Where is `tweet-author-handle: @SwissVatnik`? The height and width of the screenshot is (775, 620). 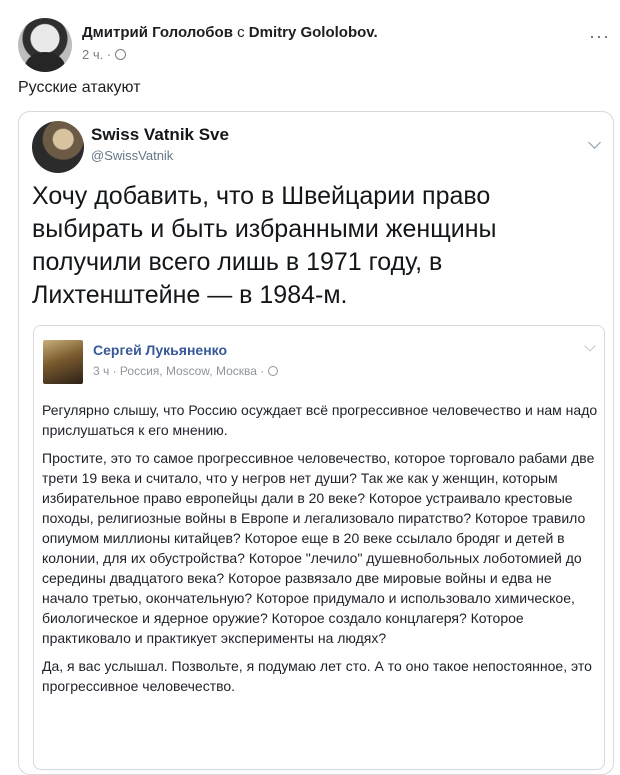
tweet-author-handle: @SwissVatnik is located at coordinates (132, 155).